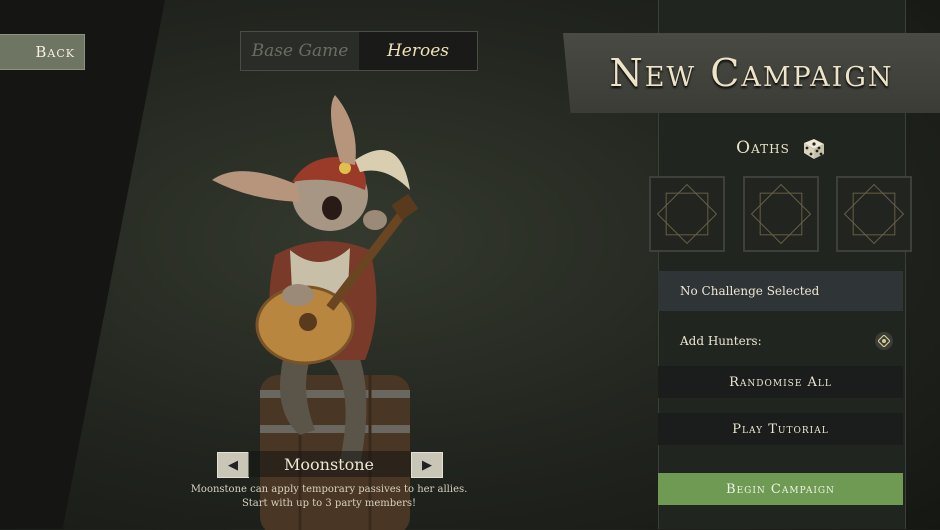 This screenshot has width=940, height=530. I want to click on hero-name: Moonstone, so click(329, 464).